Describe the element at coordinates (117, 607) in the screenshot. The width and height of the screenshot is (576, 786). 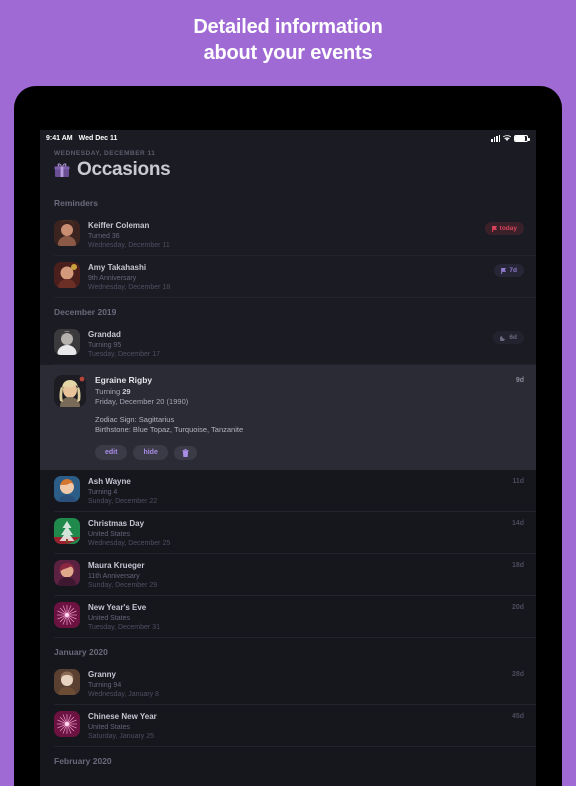
I see `list-item-name: New Year's Eve` at that location.